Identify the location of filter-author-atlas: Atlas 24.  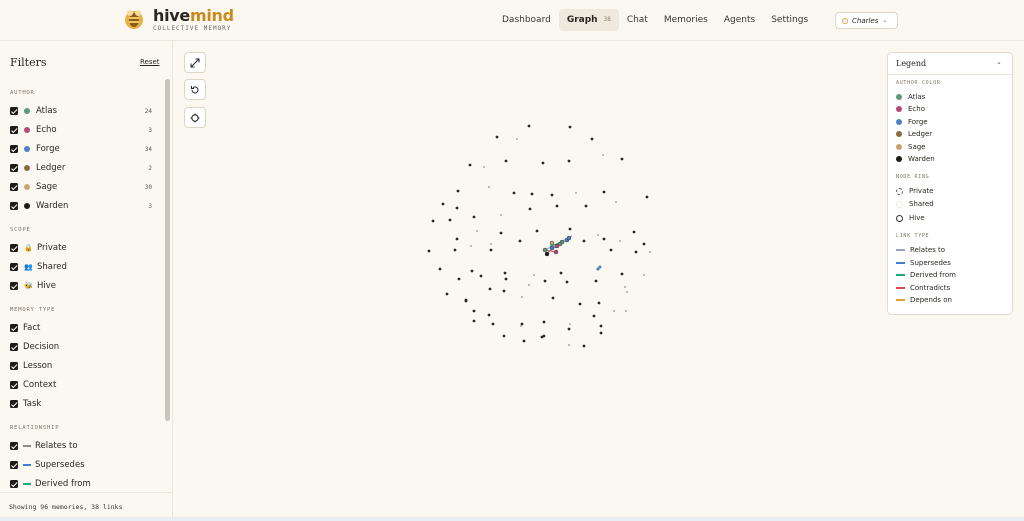
(81, 111).